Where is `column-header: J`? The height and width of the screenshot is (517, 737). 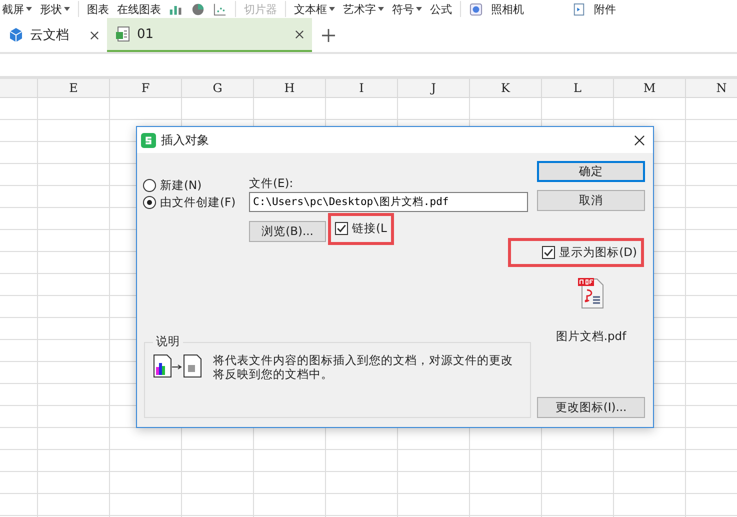 column-header: J is located at coordinates (434, 88).